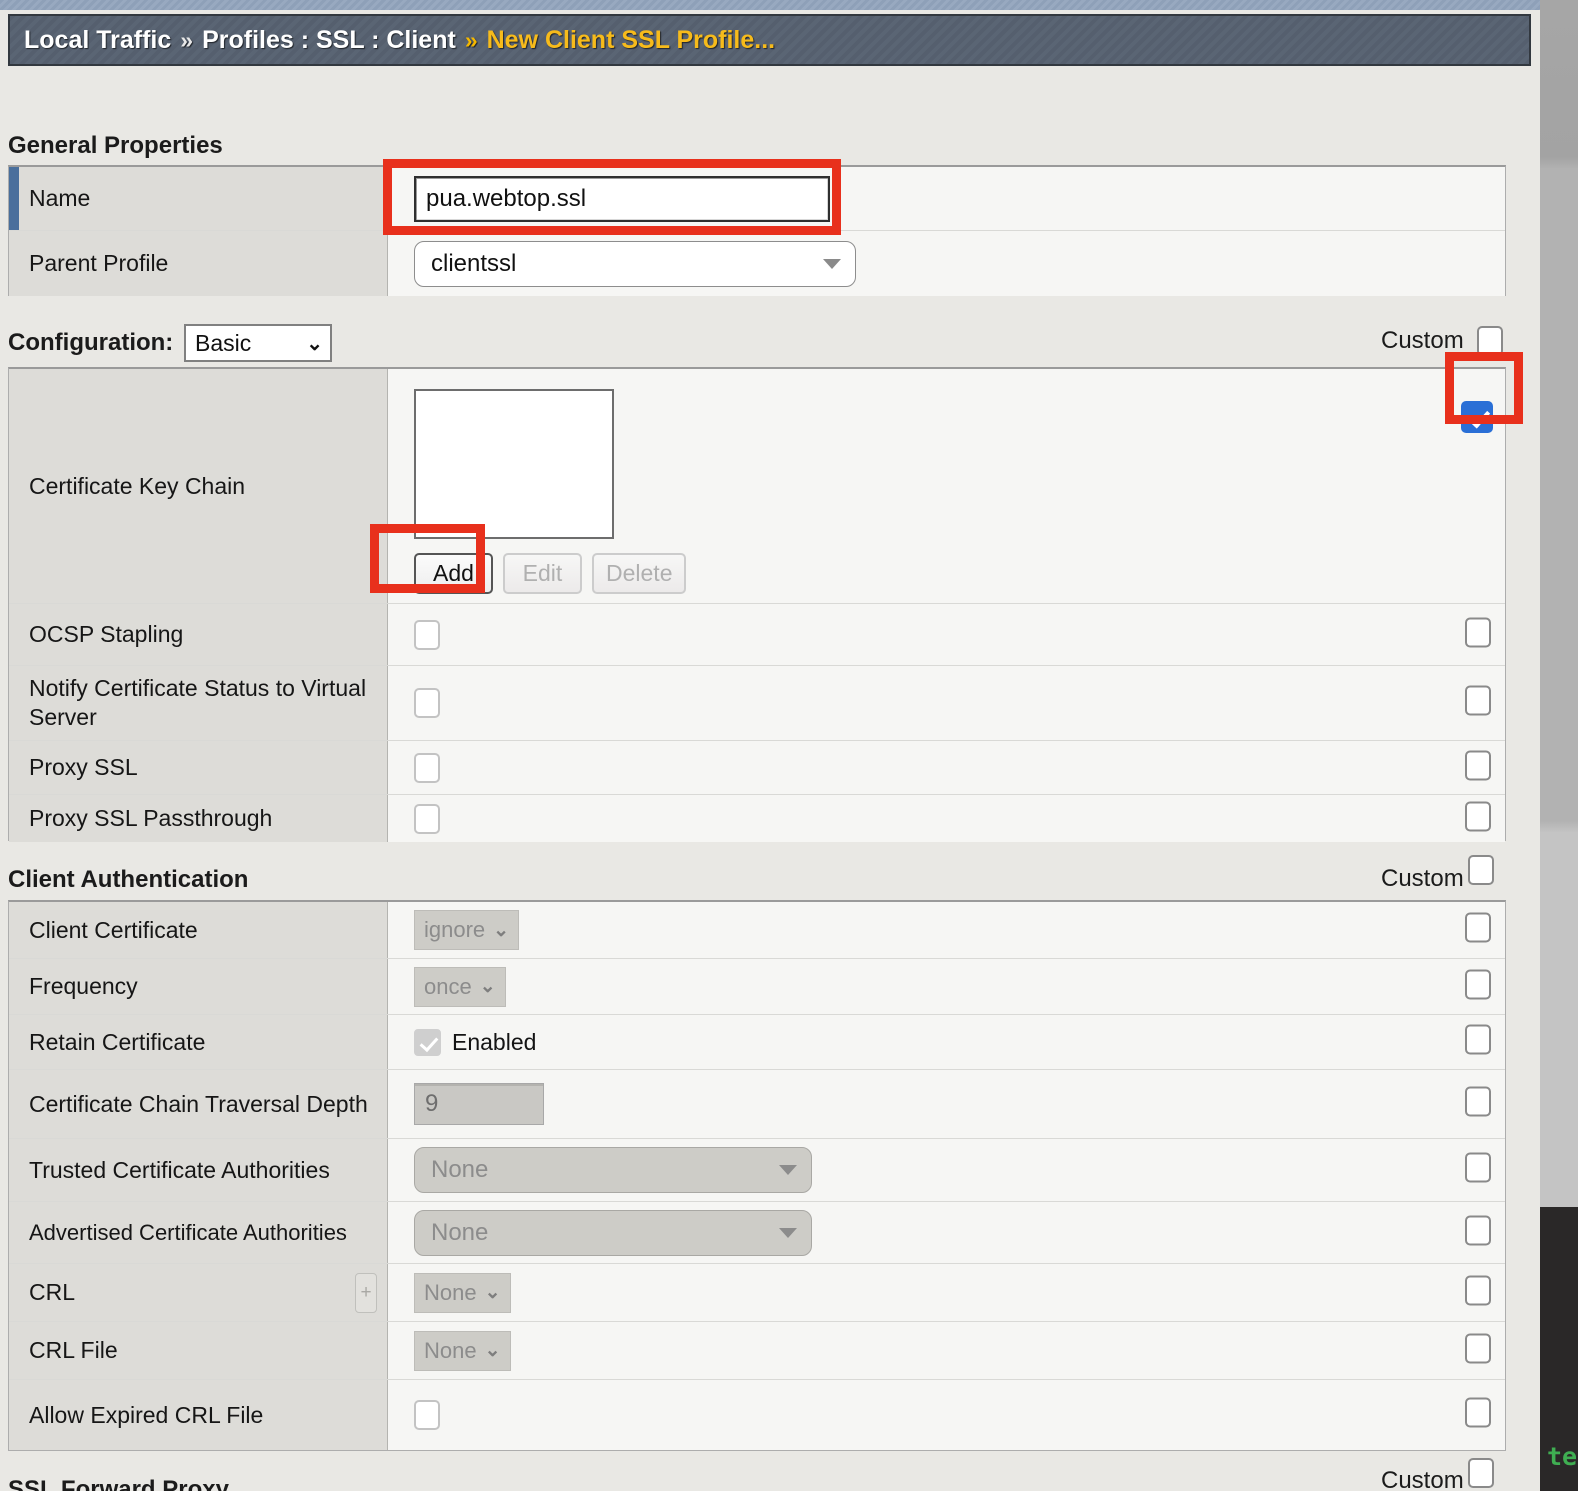 This screenshot has width=1578, height=1491. What do you see at coordinates (542, 573) in the screenshot?
I see `certificate-key-chain-edit-button: Edit` at bounding box center [542, 573].